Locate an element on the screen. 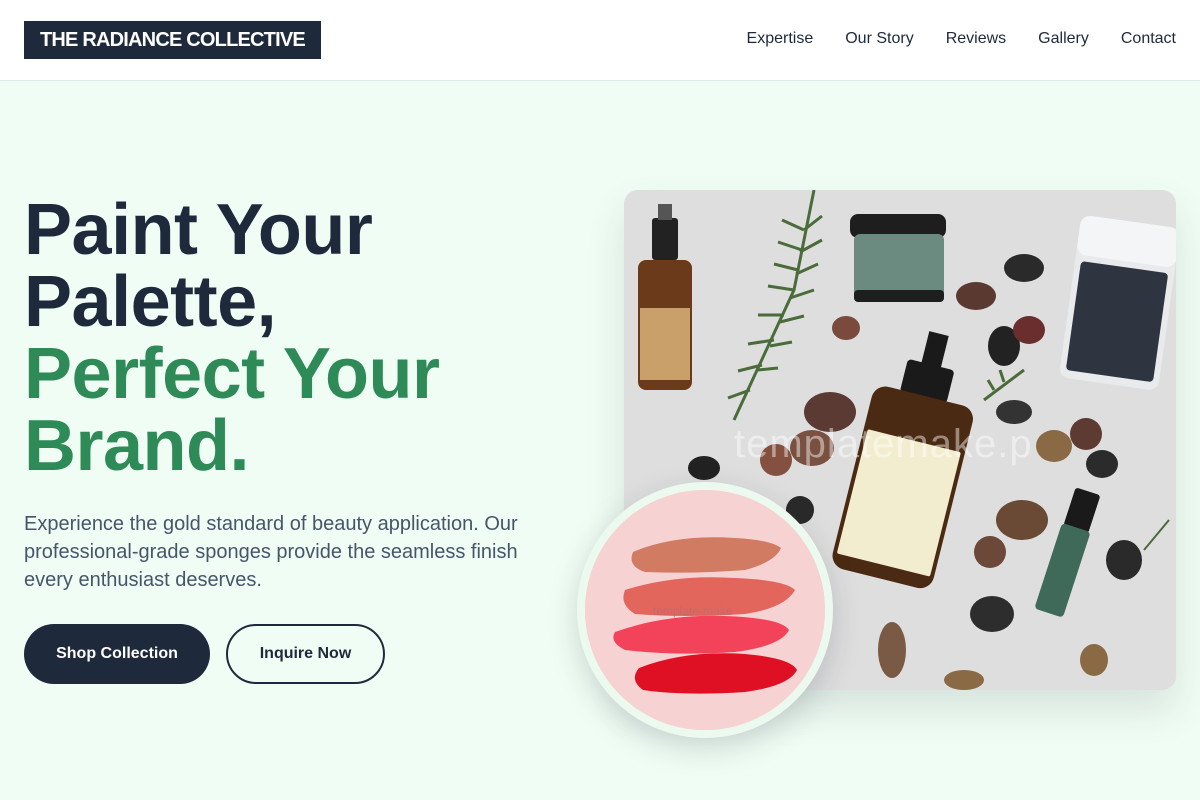 The height and width of the screenshot is (800, 1200). shop-collection-button: Shop Collection is located at coordinates (117, 654).